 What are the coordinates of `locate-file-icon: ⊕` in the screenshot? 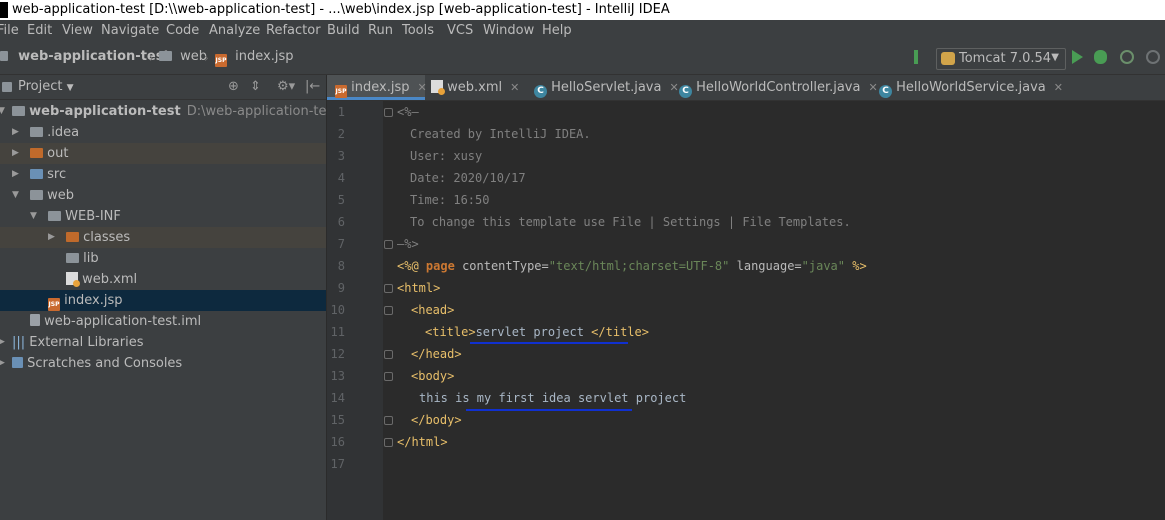 It's located at (233, 86).